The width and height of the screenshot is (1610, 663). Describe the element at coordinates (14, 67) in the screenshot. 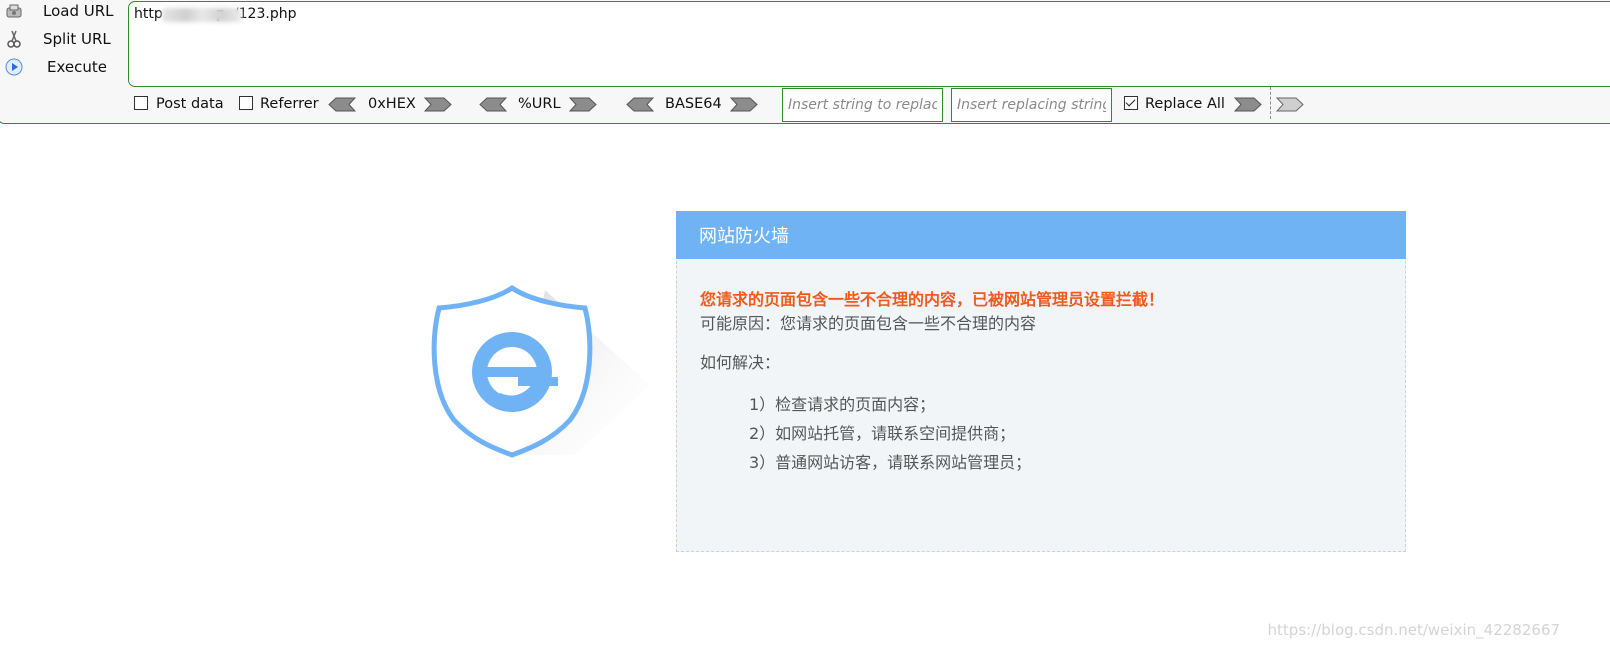

I see `execute-icon` at that location.